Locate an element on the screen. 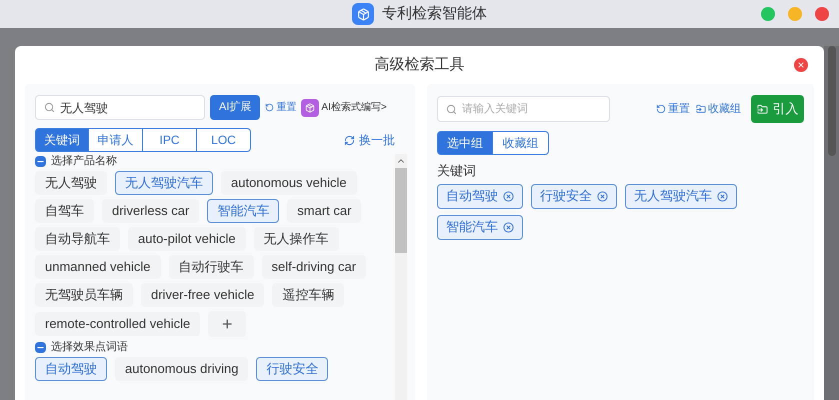  close-button is located at coordinates (822, 14).